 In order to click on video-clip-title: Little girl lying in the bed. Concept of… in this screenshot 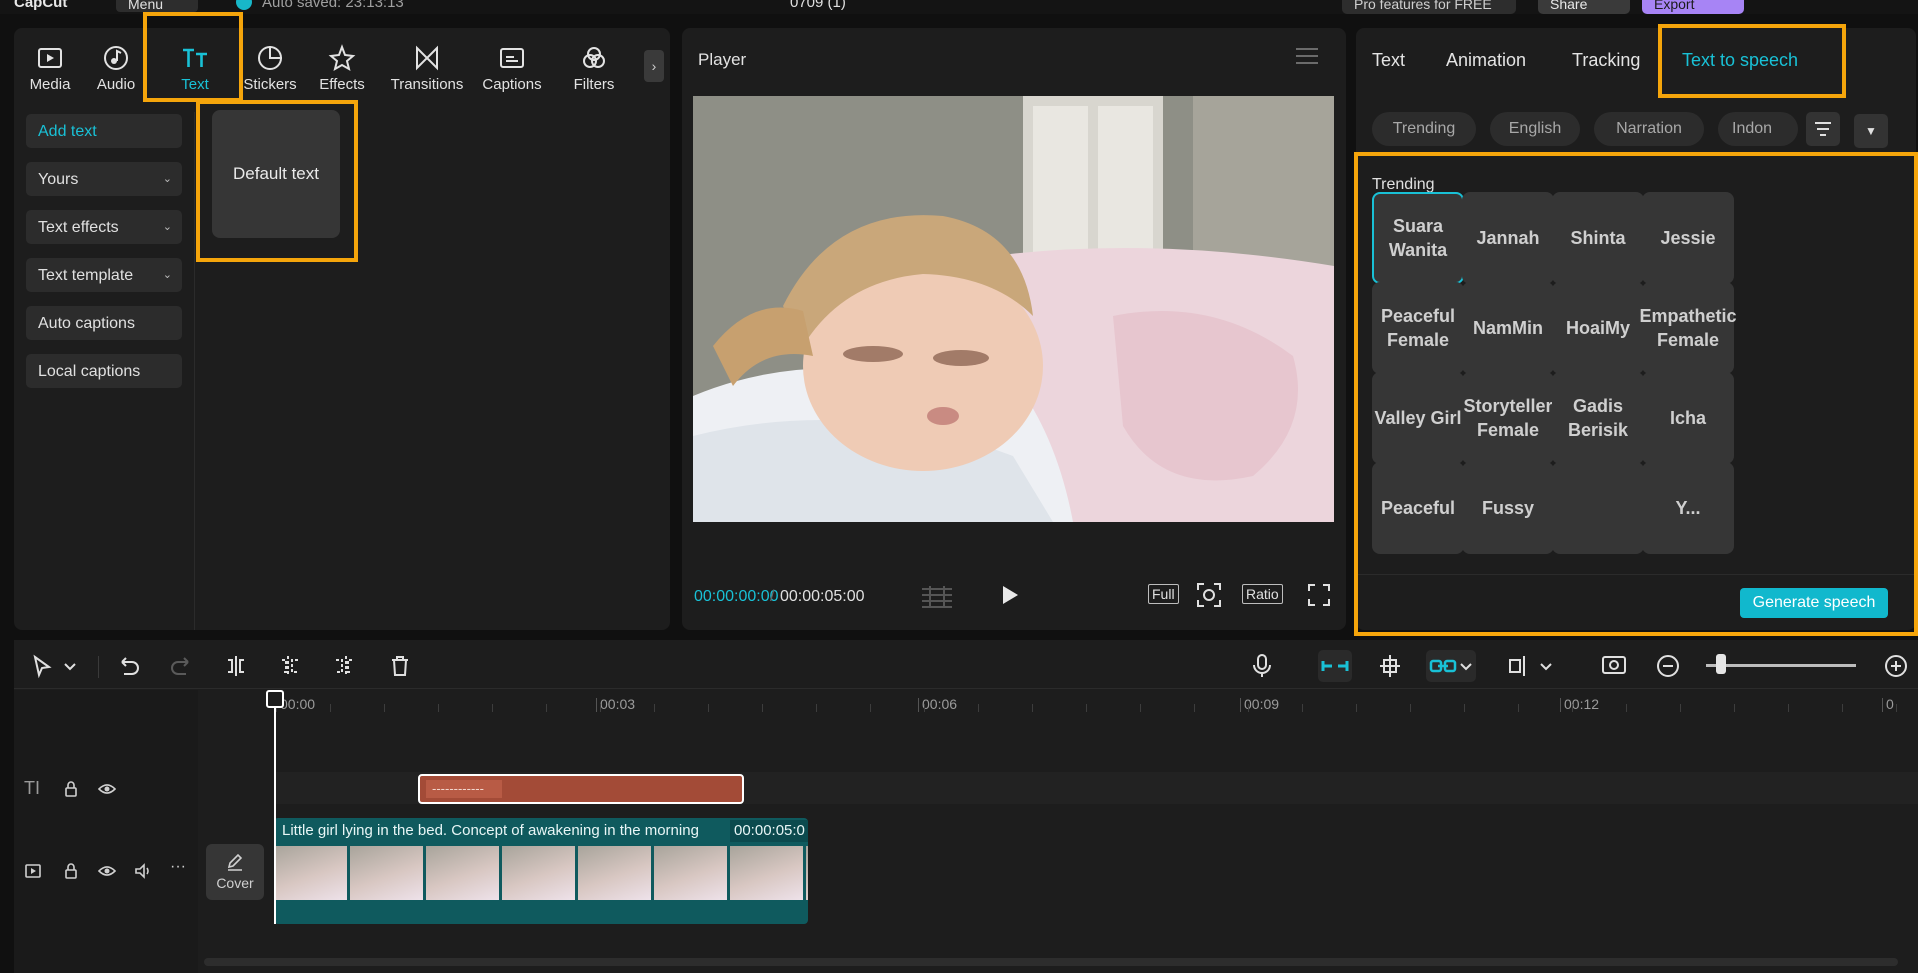, I will do `click(490, 830)`.